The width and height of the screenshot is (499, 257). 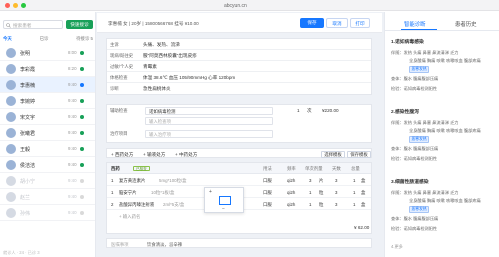 I want to click on search-input: 搜索患者, so click(x=33, y=24).